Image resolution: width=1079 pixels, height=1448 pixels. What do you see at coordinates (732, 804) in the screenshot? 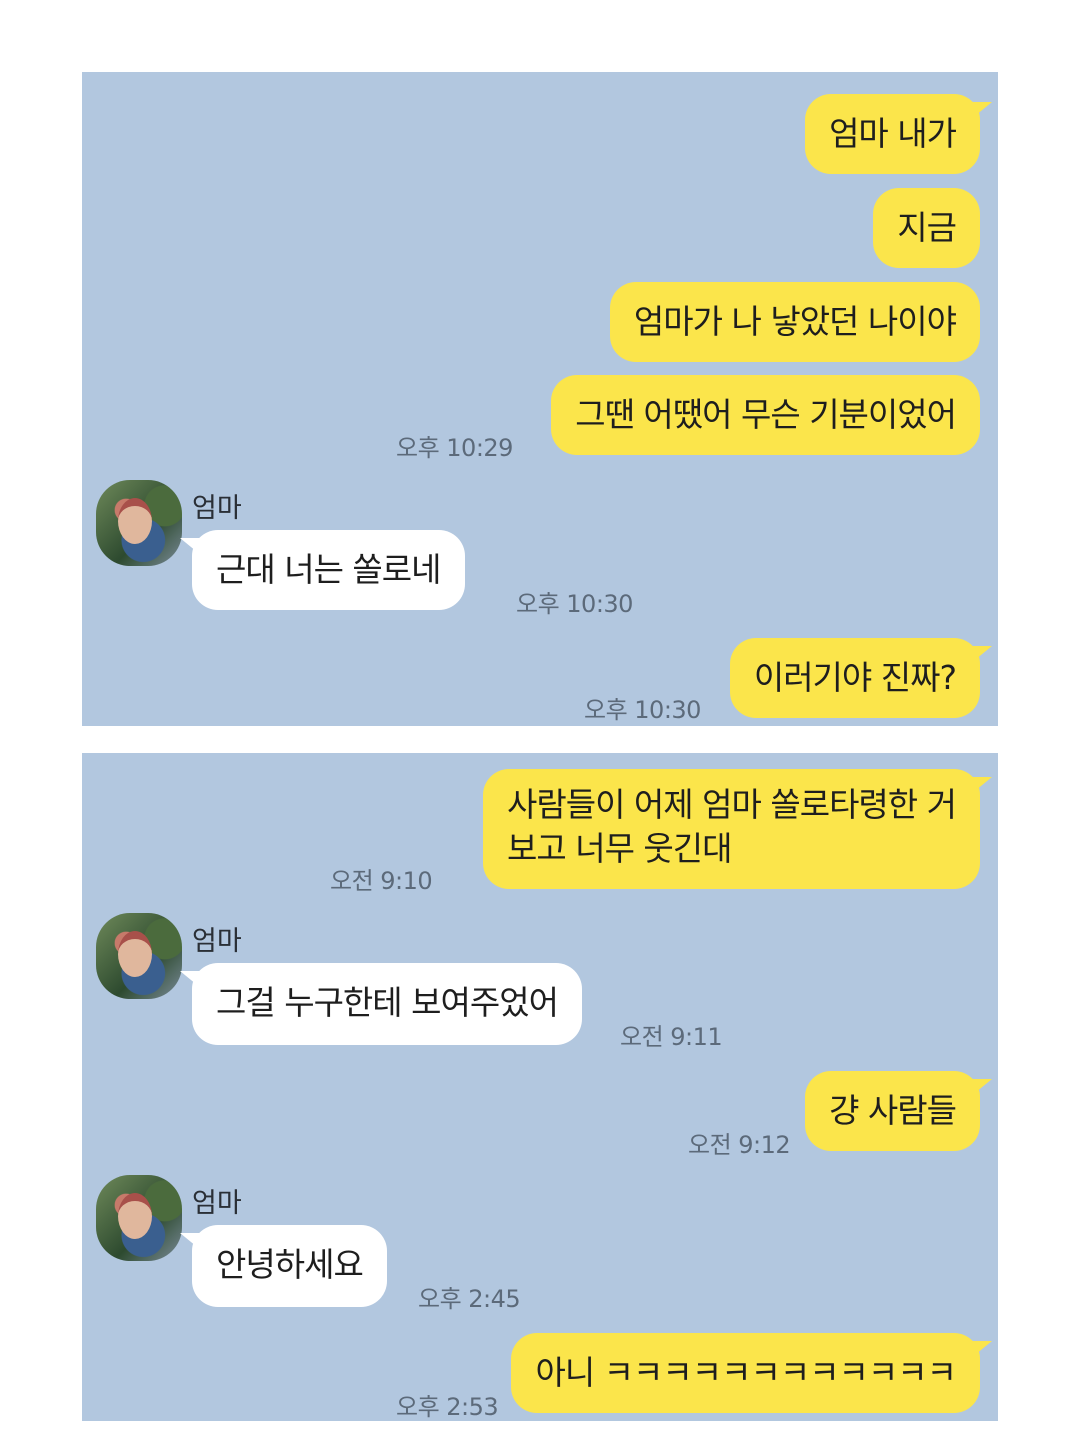
I see `message-line: 사람들이 어제 엄마 쏠로타령한 거` at bounding box center [732, 804].